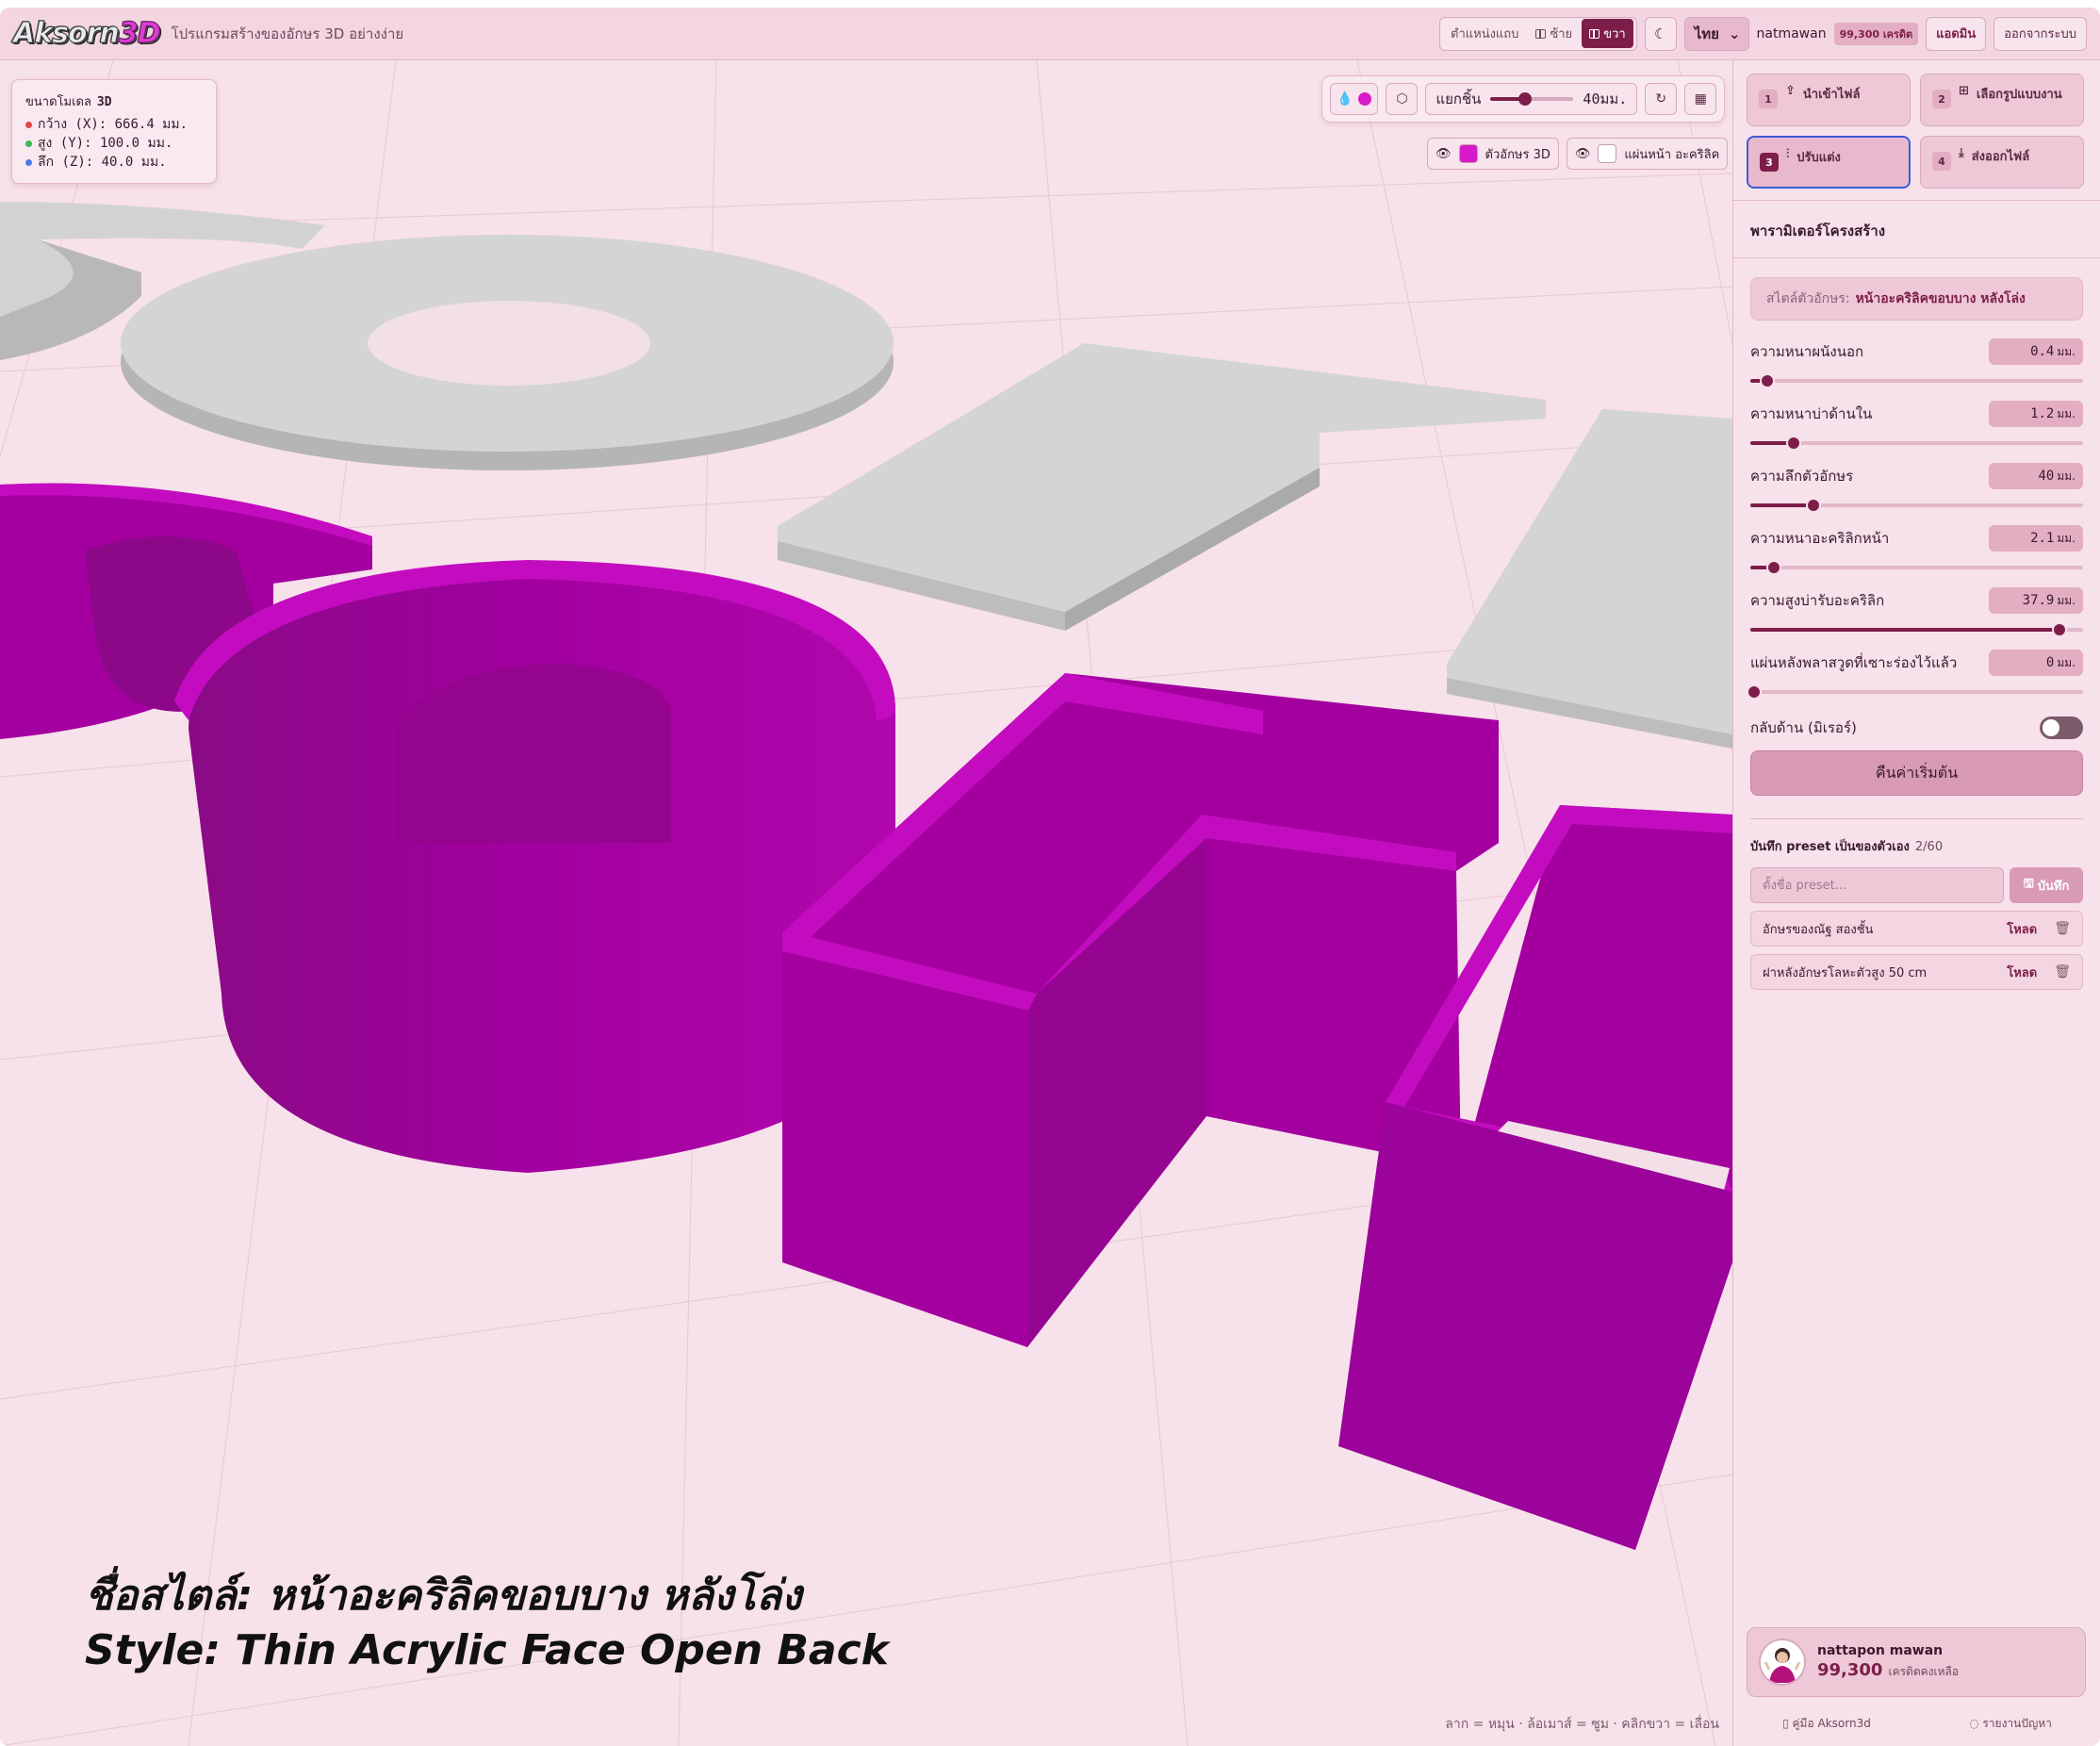  I want to click on panel-left-icon, so click(1541, 33).